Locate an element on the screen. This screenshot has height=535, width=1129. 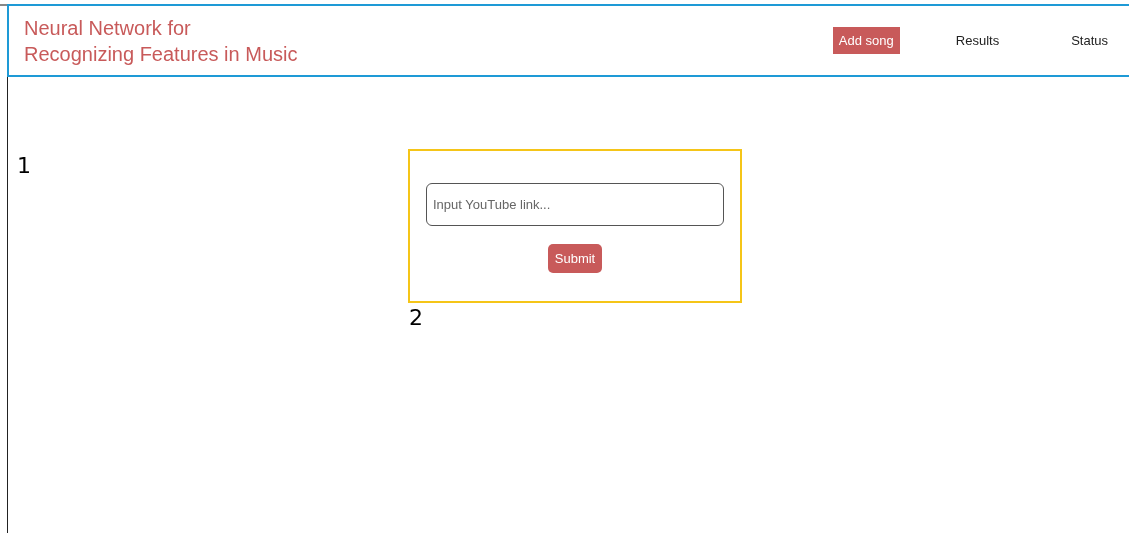
annotation-number: 1 is located at coordinates (24, 165).